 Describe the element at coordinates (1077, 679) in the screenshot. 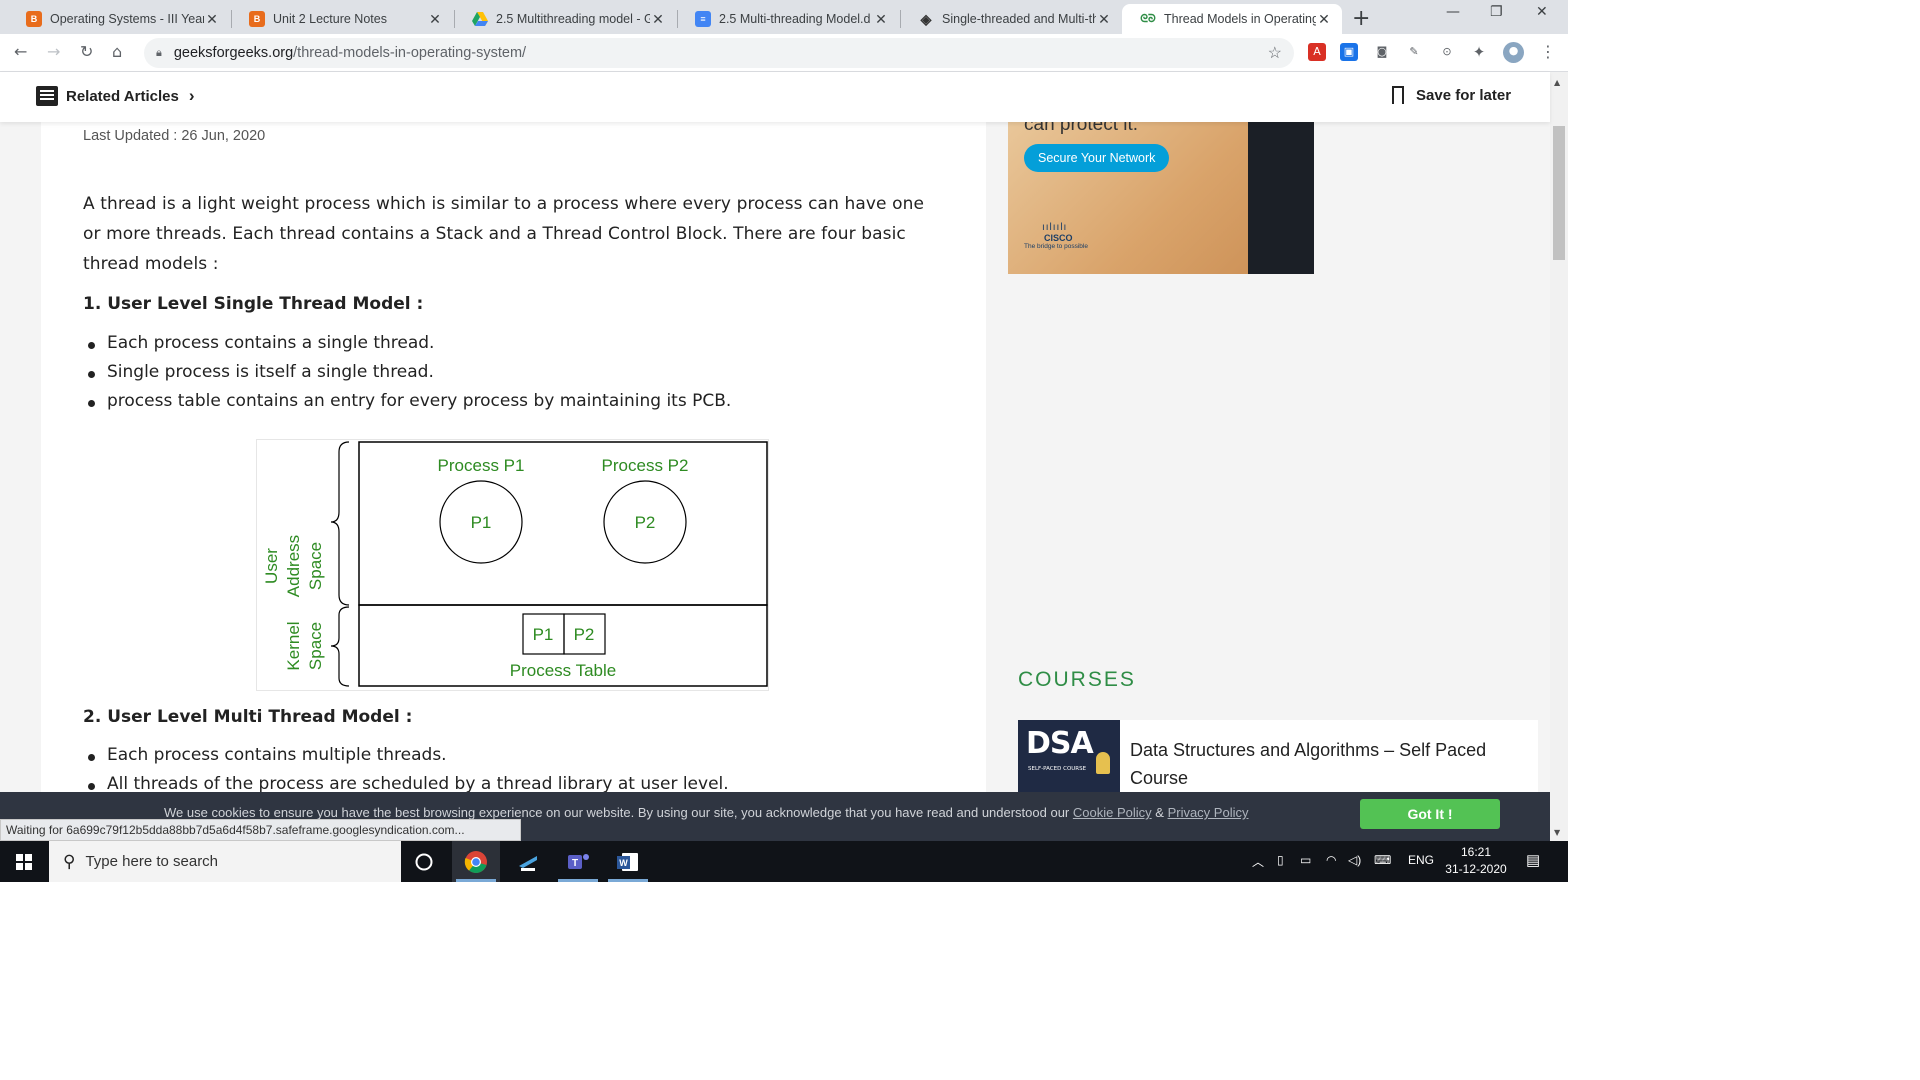

I see `courses-heading: COURSES` at that location.